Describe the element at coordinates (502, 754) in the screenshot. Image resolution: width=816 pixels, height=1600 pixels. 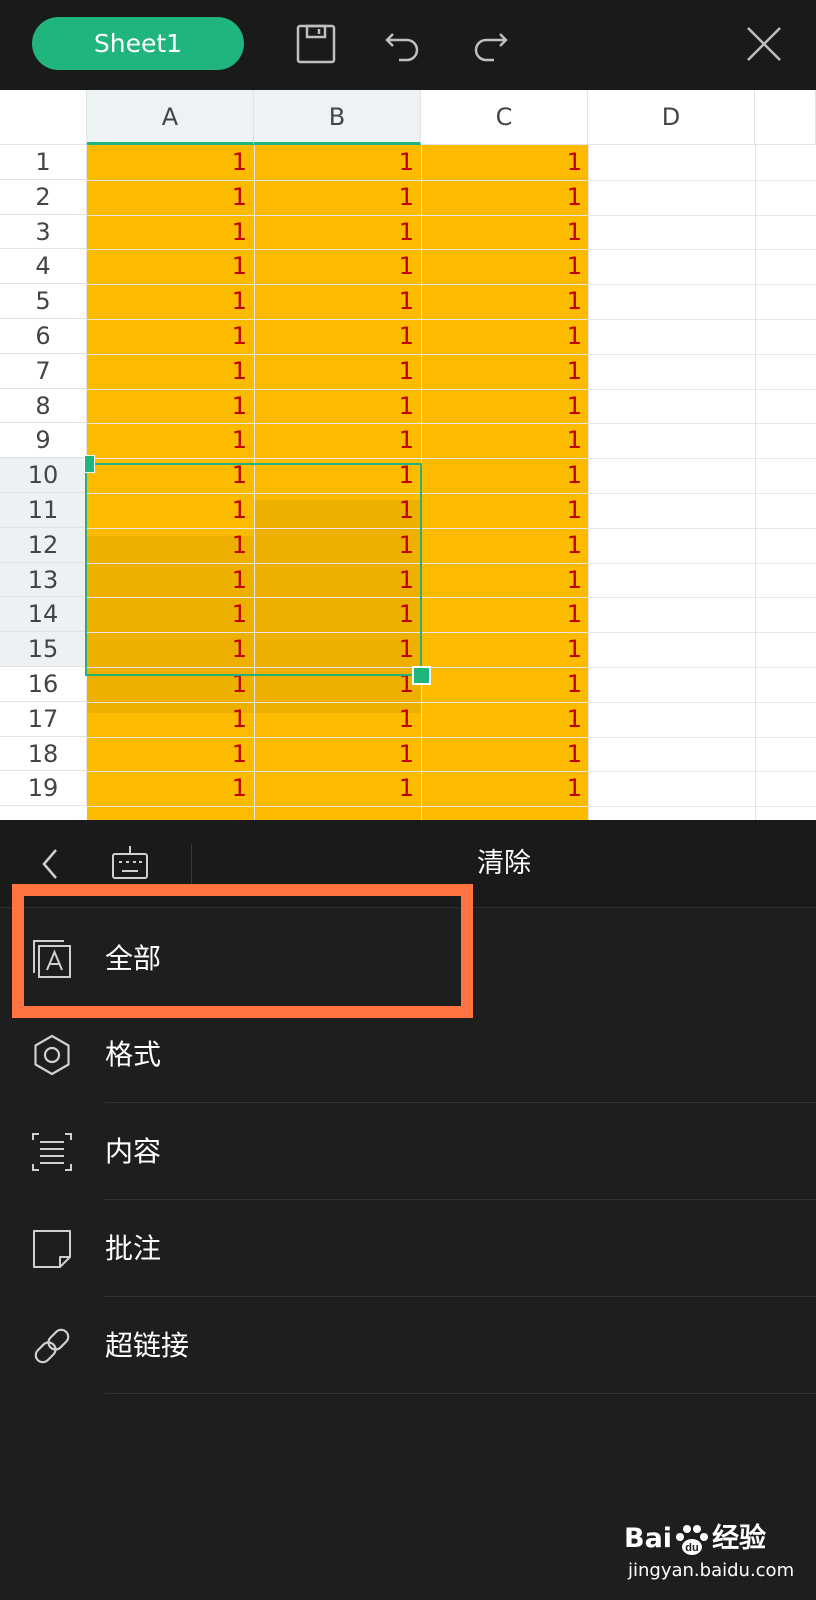
I see `cell-c18: 1` at that location.